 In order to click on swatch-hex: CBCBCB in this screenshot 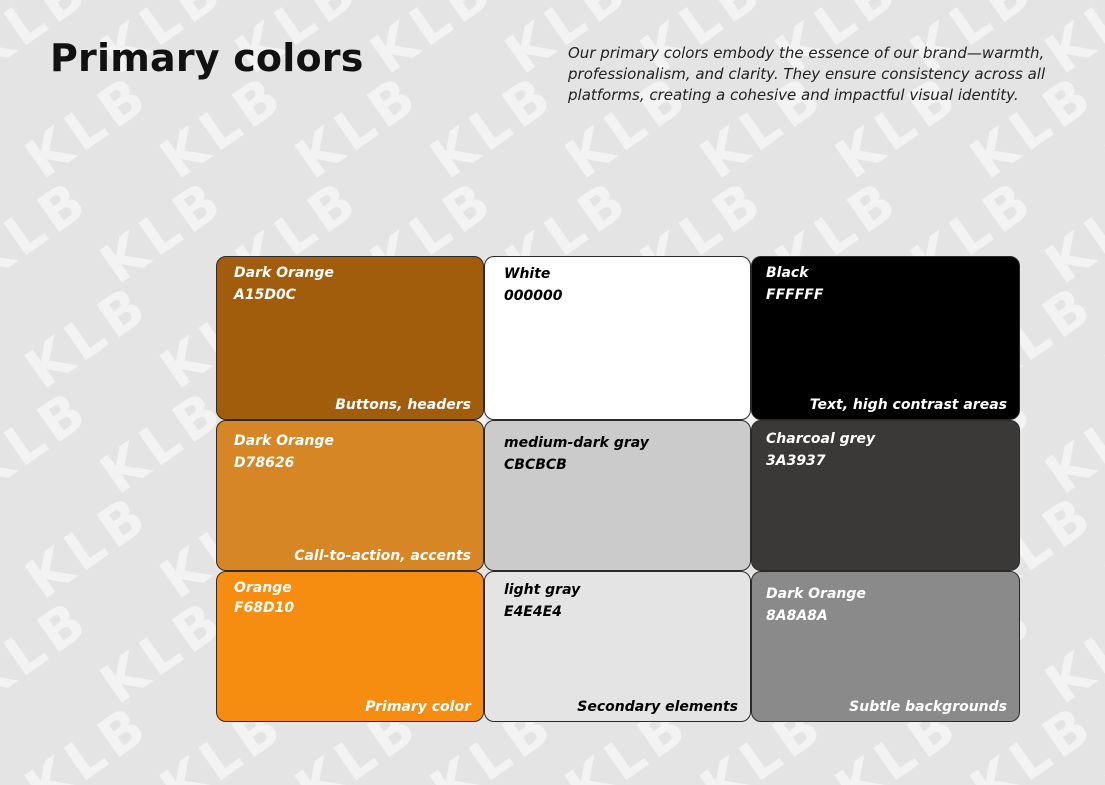, I will do `click(535, 465)`.